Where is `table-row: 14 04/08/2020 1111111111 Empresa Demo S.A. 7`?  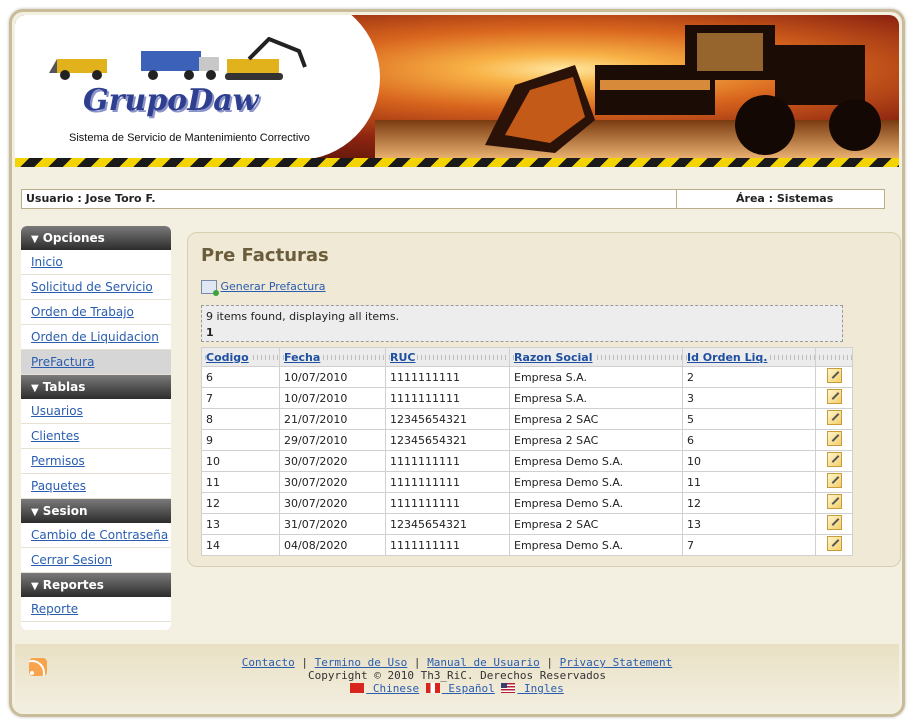
table-row: 14 04/08/2020 1111111111 Empresa Demo S.A. 7 is located at coordinates (527, 545).